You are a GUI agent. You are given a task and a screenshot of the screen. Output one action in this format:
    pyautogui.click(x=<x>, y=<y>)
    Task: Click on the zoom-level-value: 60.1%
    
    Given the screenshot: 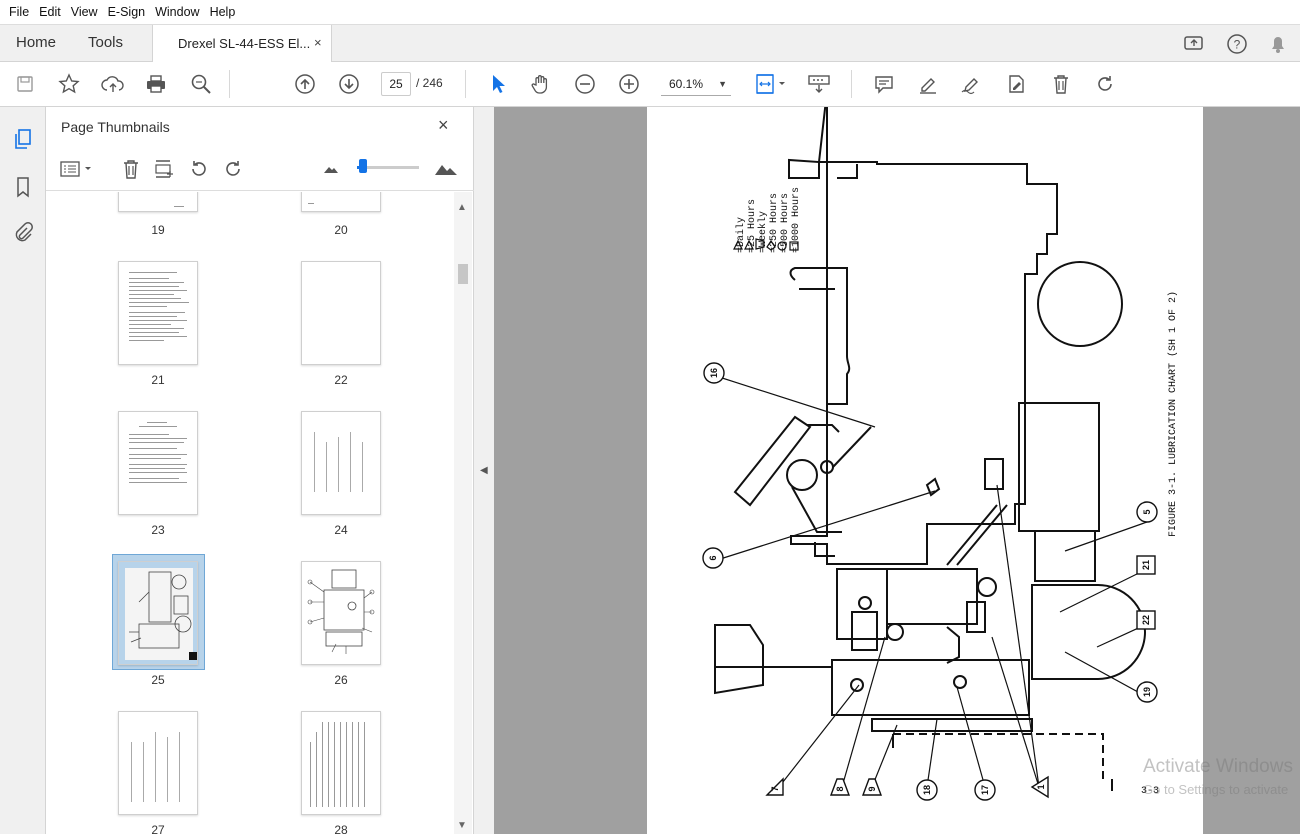 What is the action you would take?
    pyautogui.click(x=686, y=84)
    